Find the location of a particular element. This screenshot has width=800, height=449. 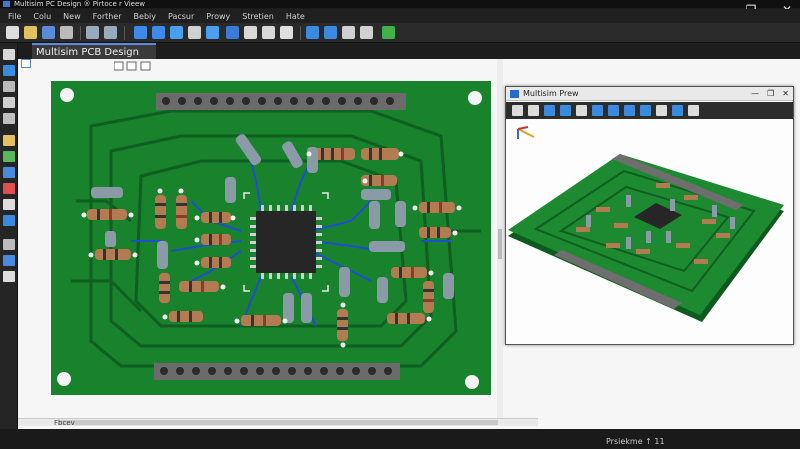

flip-icon is located at coordinates (330, 32).